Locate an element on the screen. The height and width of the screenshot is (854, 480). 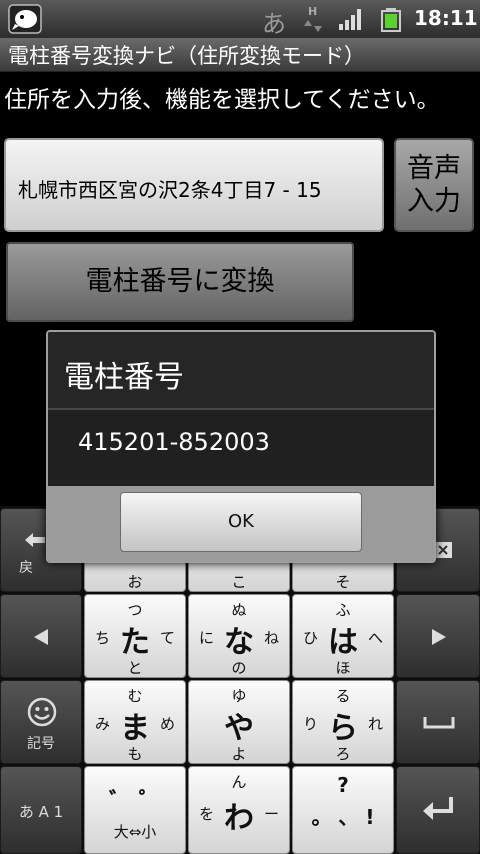
input-mode-label: あ A 1 is located at coordinates (41, 812).